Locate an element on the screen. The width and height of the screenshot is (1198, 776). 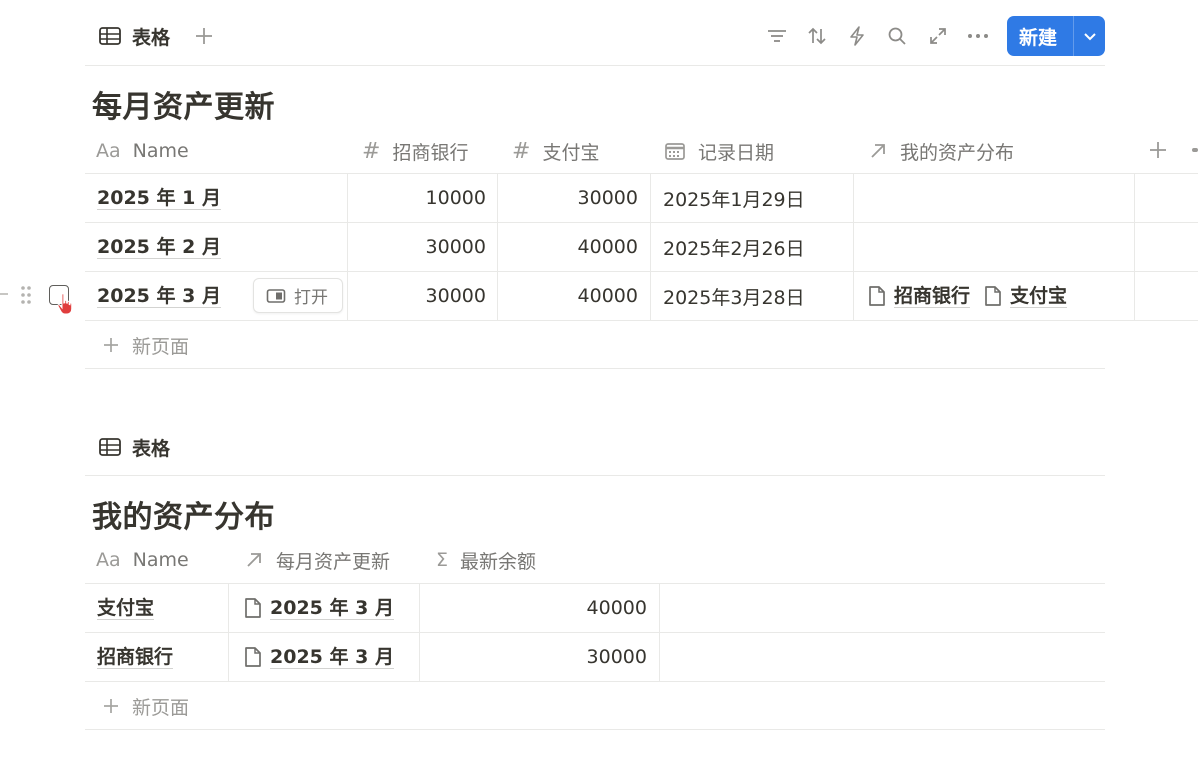
column-header-relation: 我的资产分布 is located at coordinates (941, 151).